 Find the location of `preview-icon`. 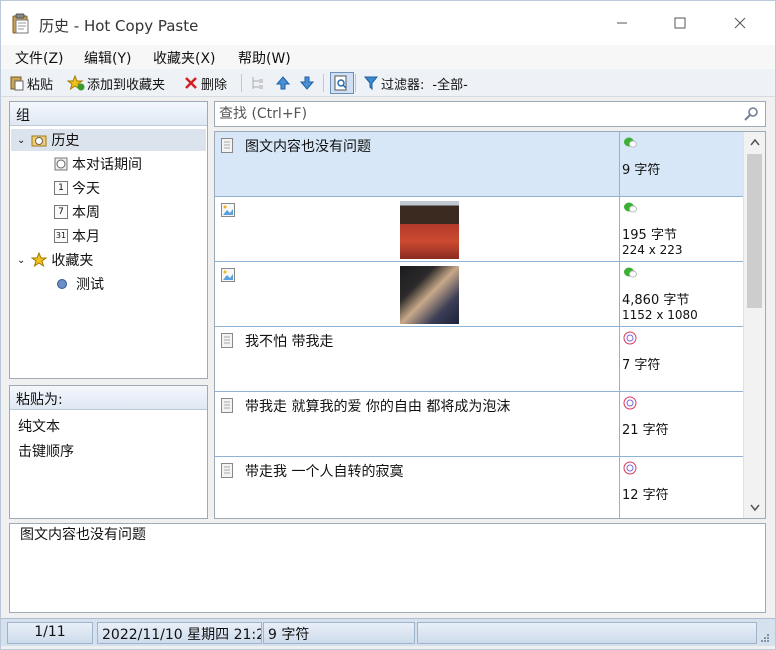

preview-icon is located at coordinates (340, 83).